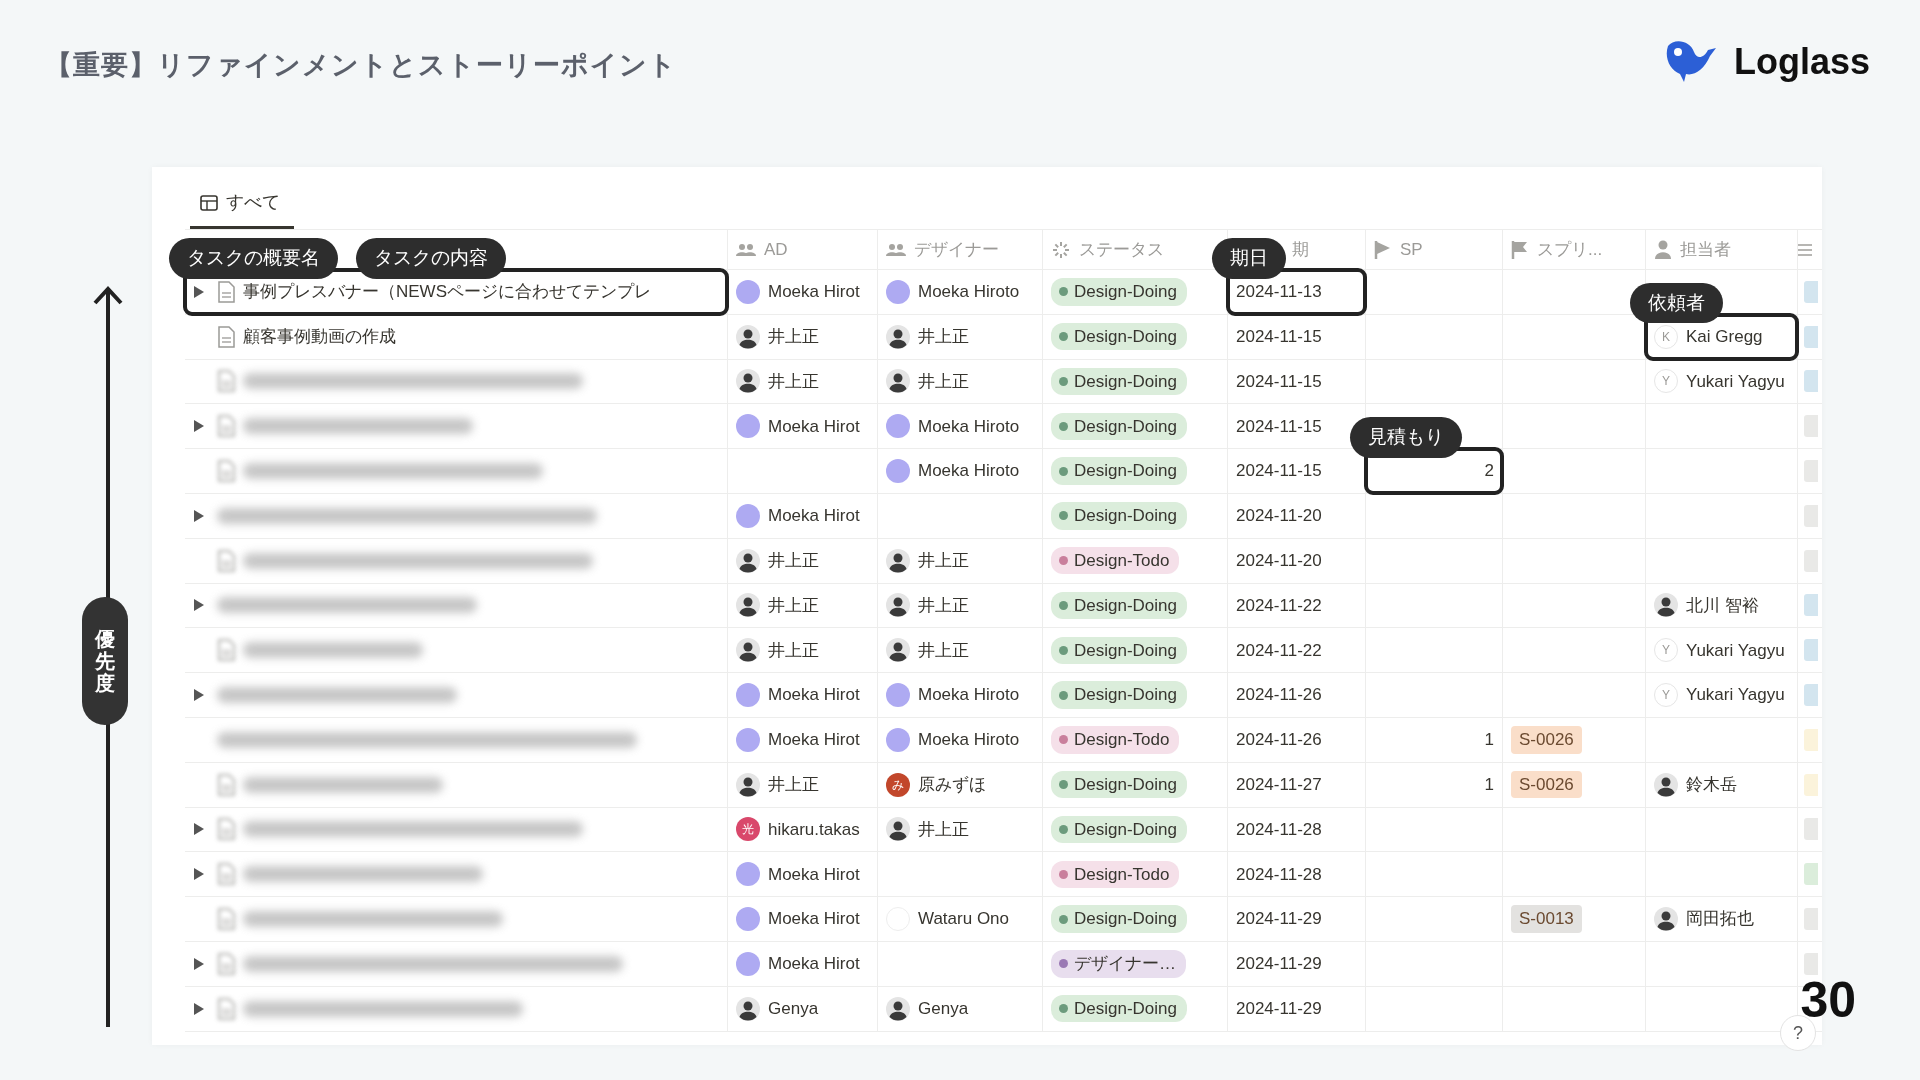  I want to click on column-header: SP, so click(1411, 249).